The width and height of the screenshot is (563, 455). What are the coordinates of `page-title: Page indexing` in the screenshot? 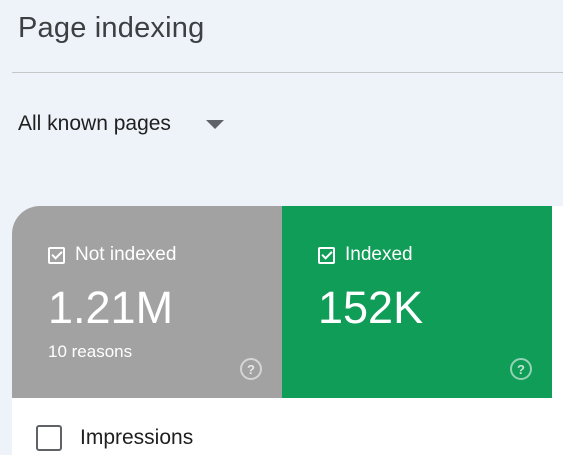 It's located at (111, 28).